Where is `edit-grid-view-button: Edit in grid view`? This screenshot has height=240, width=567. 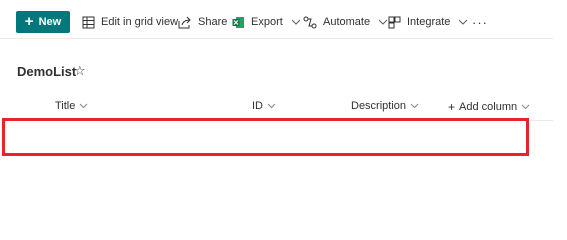 edit-grid-view-button: Edit in grid view is located at coordinates (130, 22).